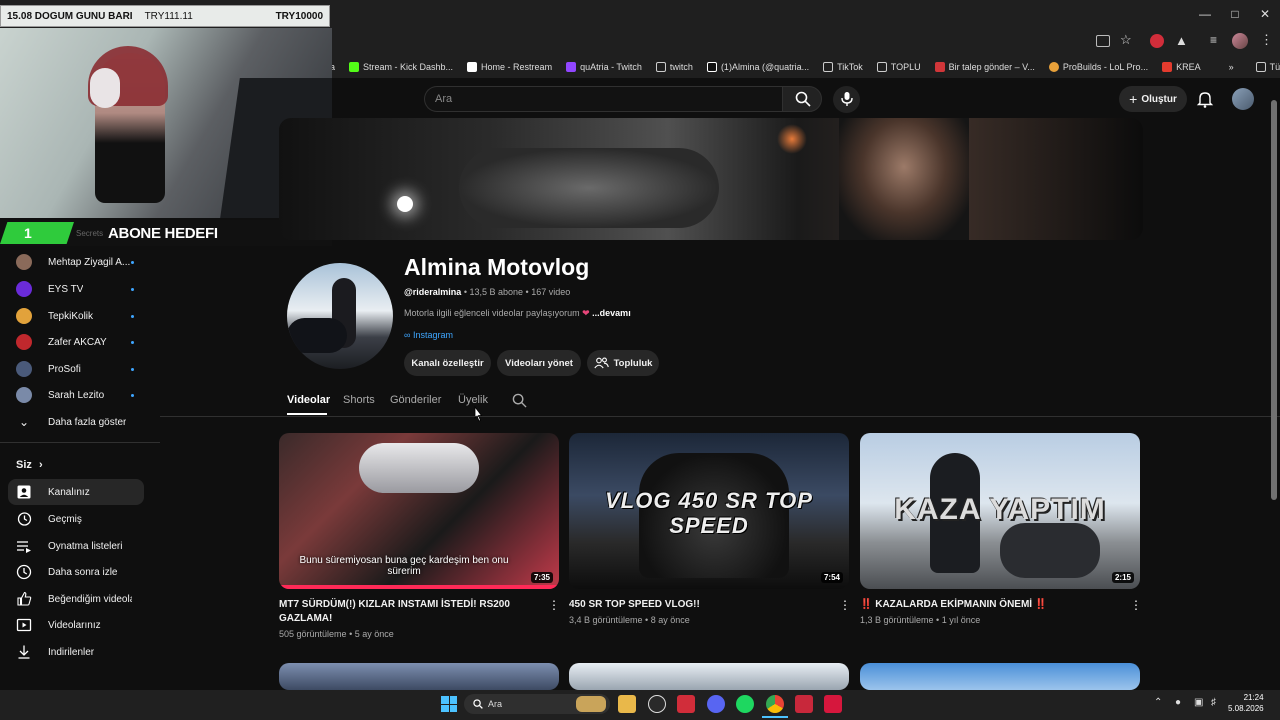 Image resolution: width=1280 pixels, height=720 pixels. Describe the element at coordinates (1266, 40) in the screenshot. I see `menu-icon: ⋮` at that location.